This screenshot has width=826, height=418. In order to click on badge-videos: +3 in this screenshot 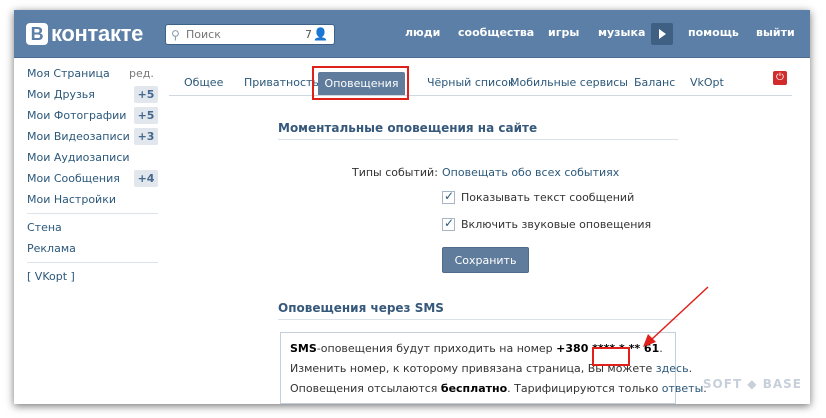, I will do `click(146, 136)`.